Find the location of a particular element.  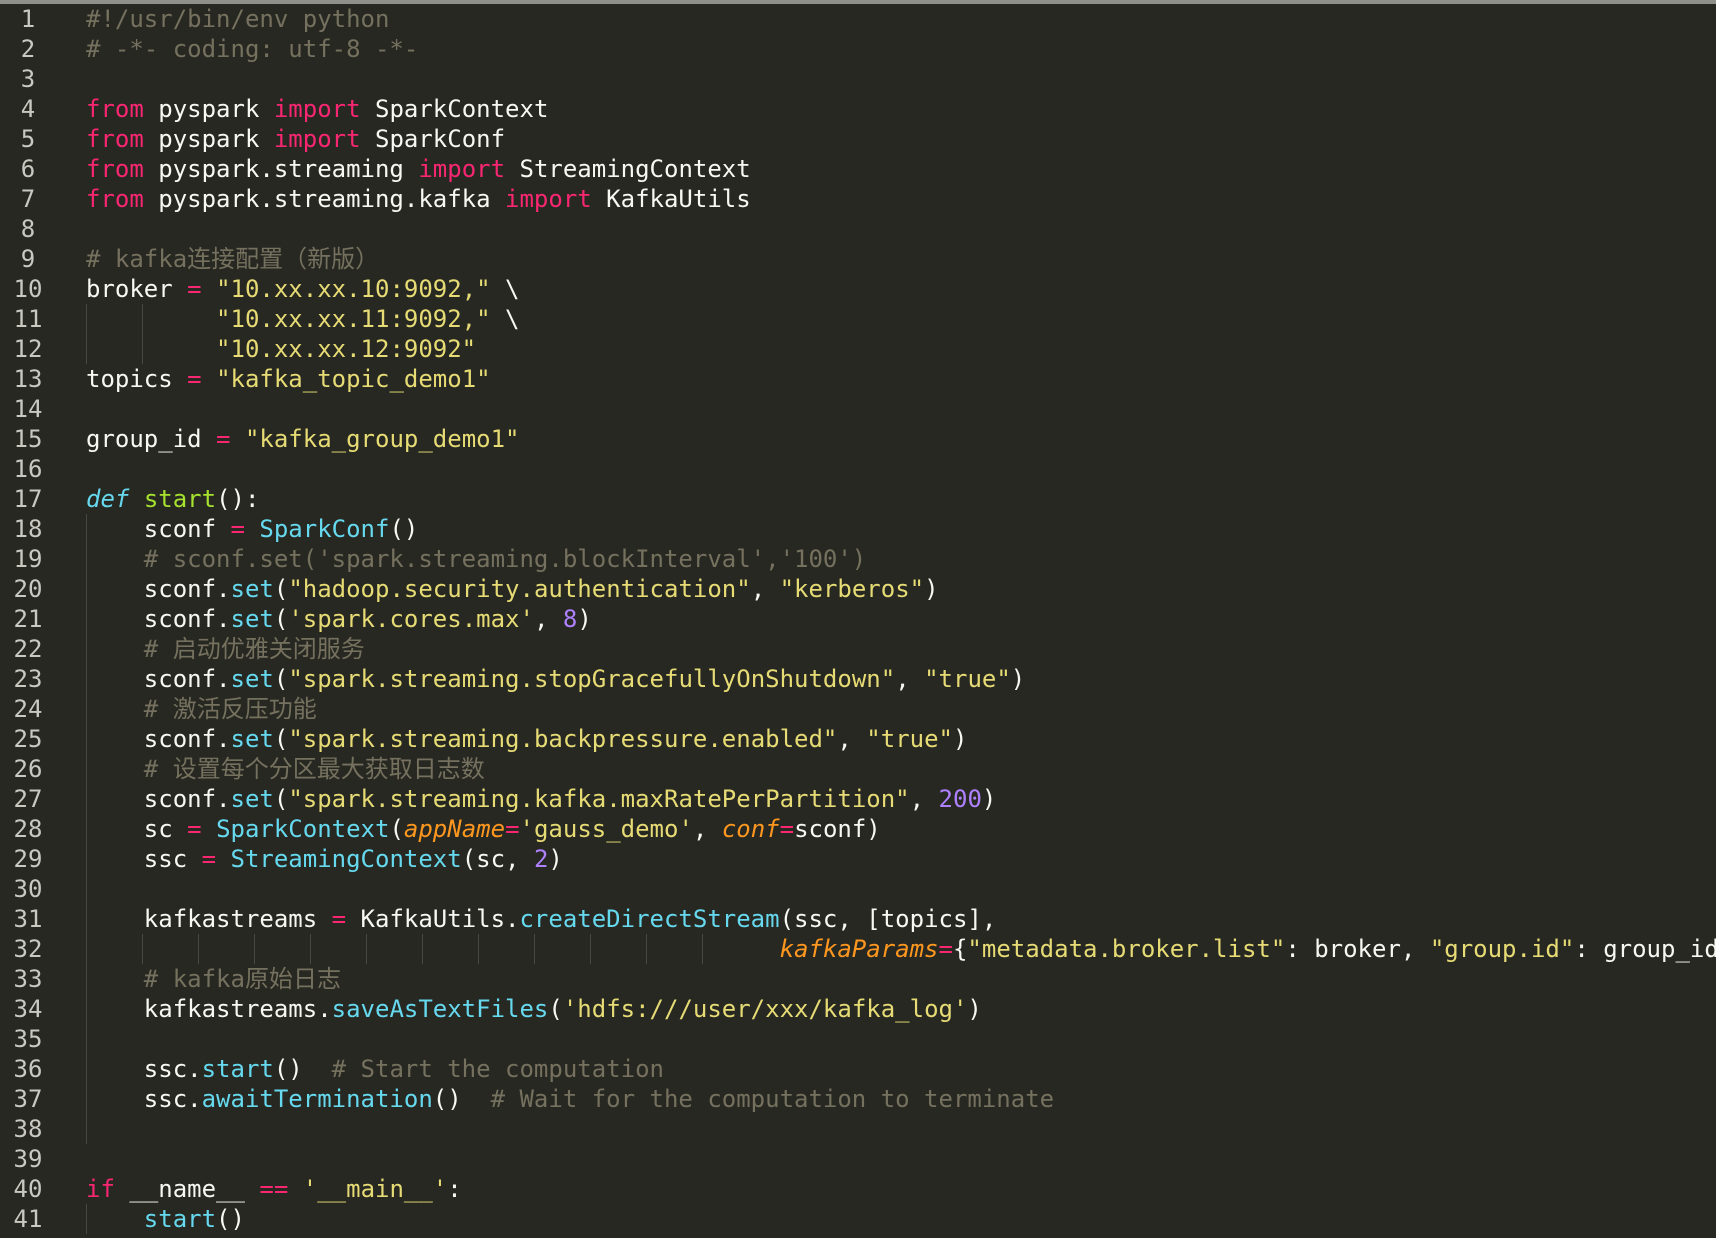

line-content: ssc = StreamingContext(sc, 2) is located at coordinates (324, 859).